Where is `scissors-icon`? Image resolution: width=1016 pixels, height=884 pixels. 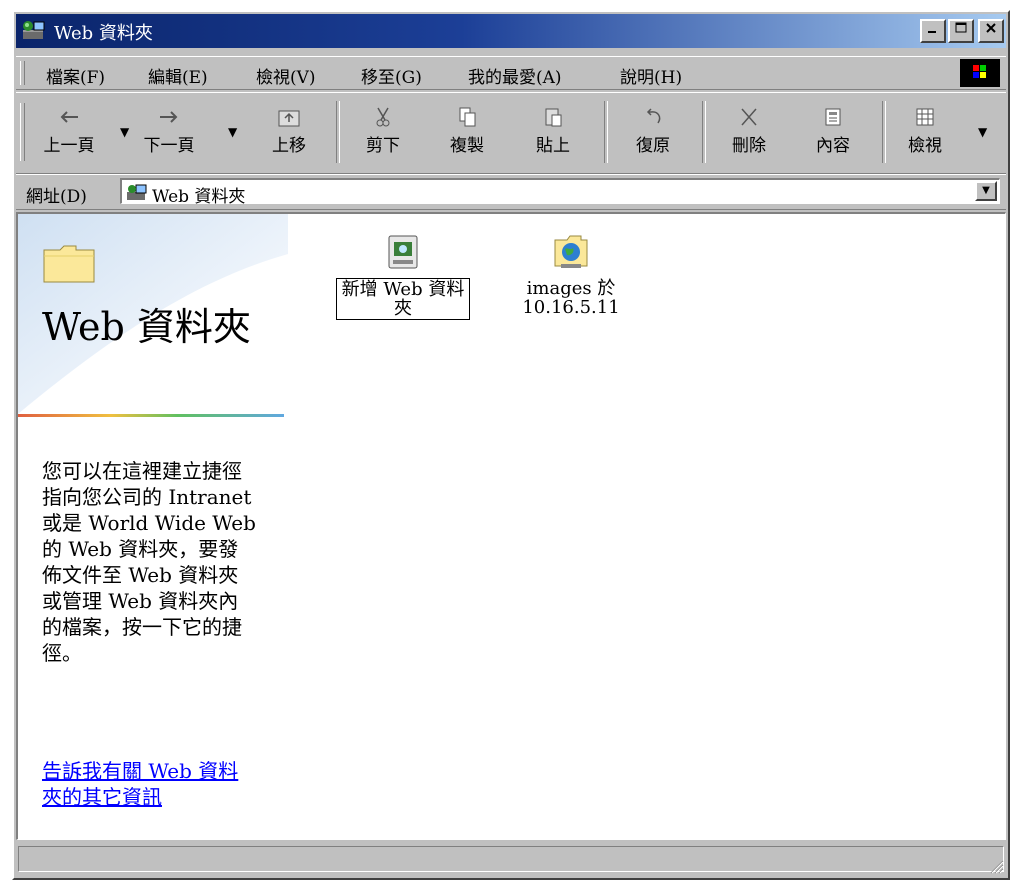
scissors-icon is located at coordinates (383, 117).